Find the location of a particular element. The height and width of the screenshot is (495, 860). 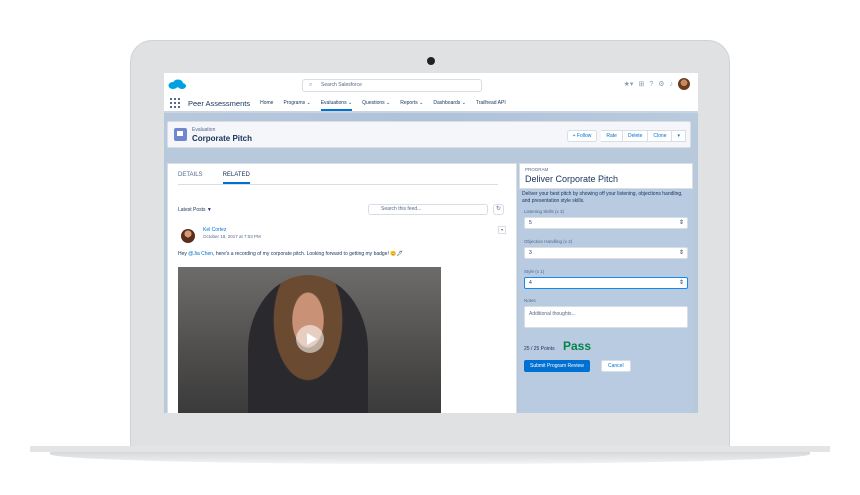

refresh-icon: ↻ is located at coordinates (498, 209).